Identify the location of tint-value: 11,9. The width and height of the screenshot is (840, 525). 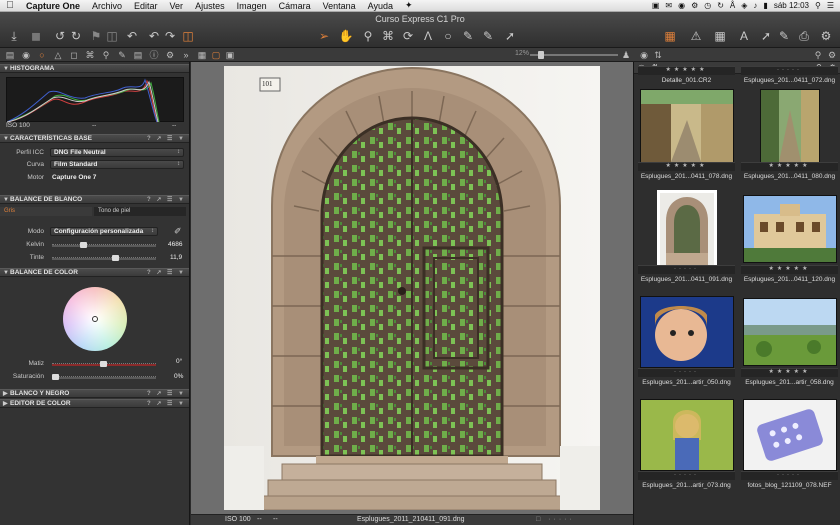
(176, 257).